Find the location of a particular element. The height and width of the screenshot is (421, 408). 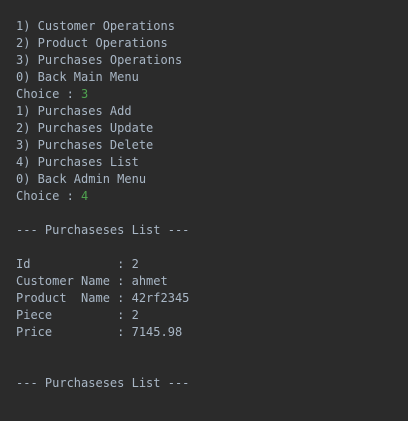

list-footer: --- Purchaseses List --- is located at coordinates (103, 383).